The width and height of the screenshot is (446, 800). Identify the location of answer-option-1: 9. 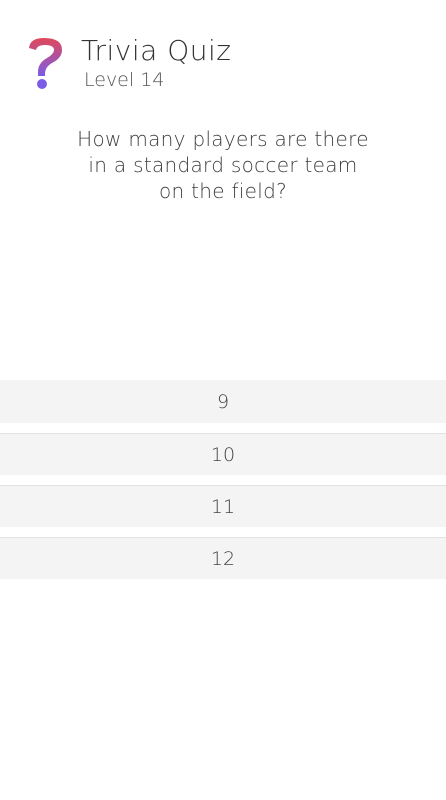
(223, 401).